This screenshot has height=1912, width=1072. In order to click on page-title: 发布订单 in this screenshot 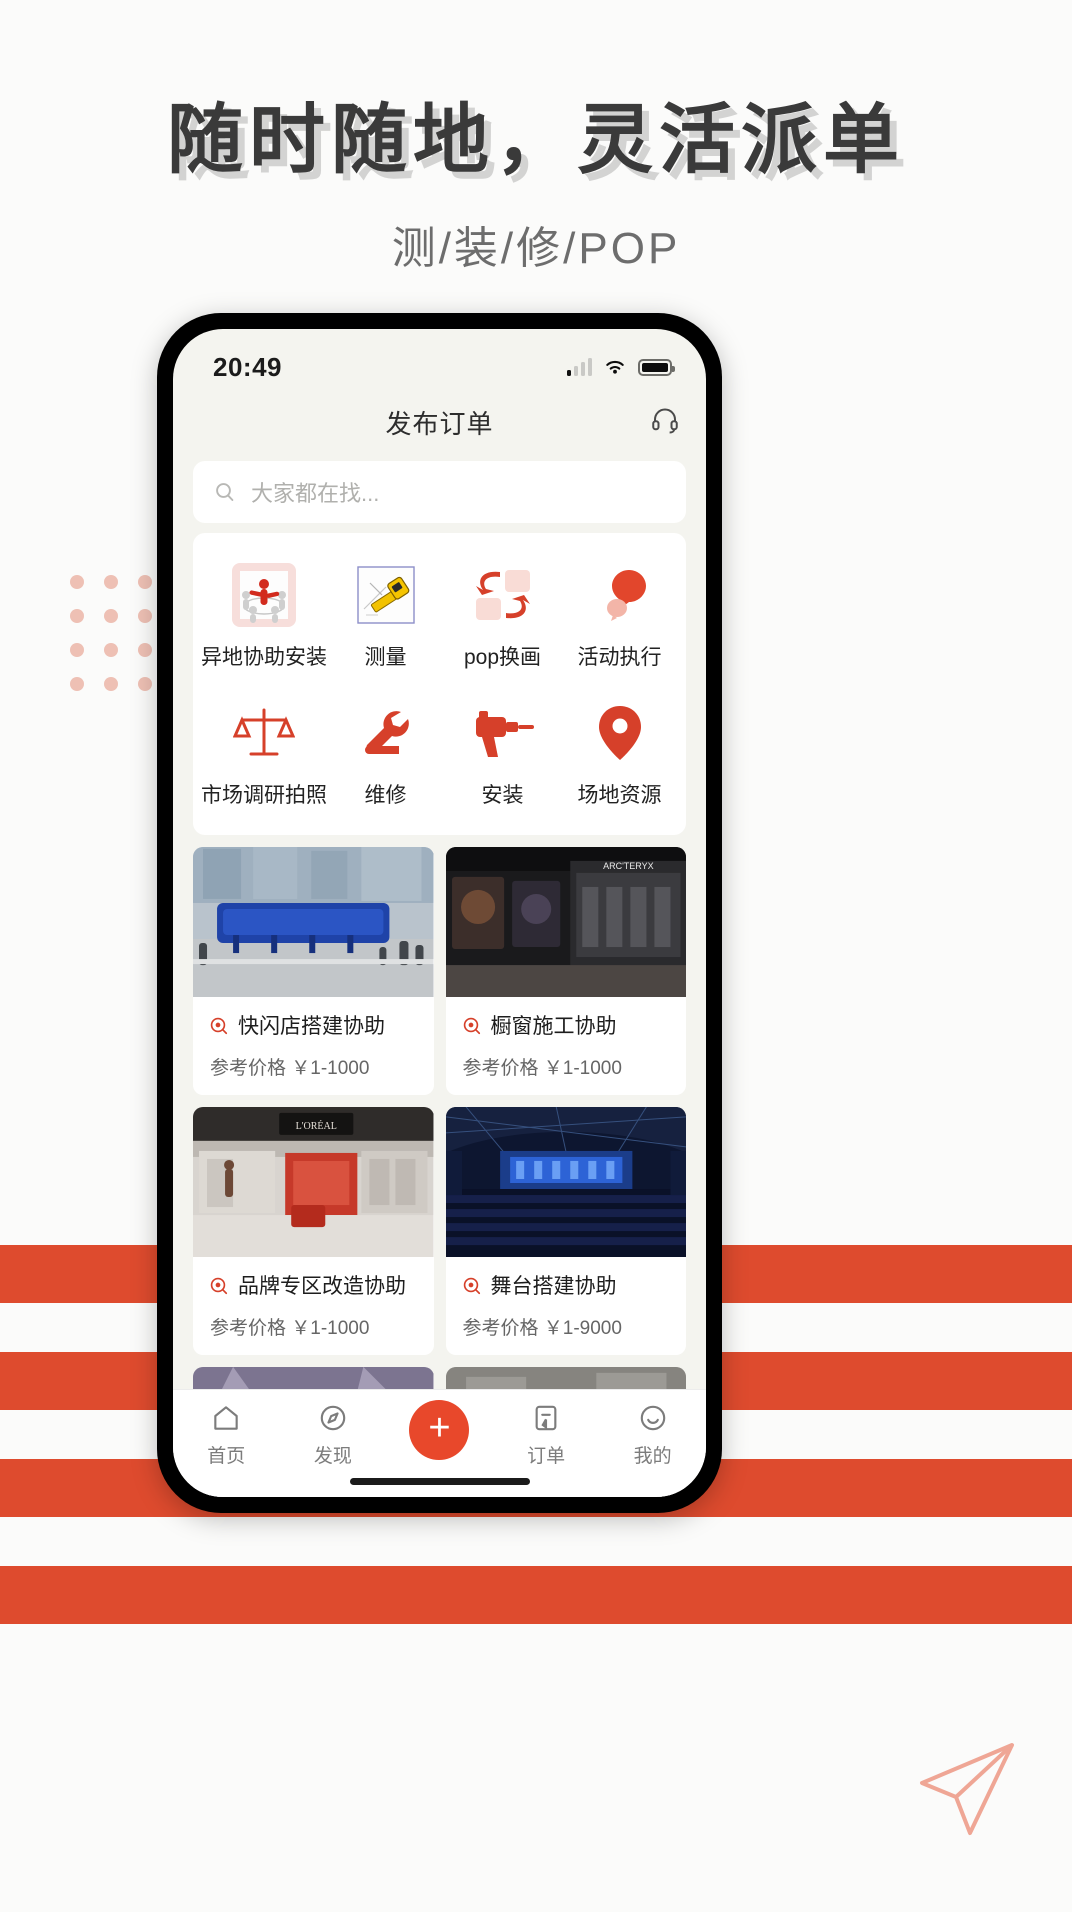, I will do `click(439, 423)`.